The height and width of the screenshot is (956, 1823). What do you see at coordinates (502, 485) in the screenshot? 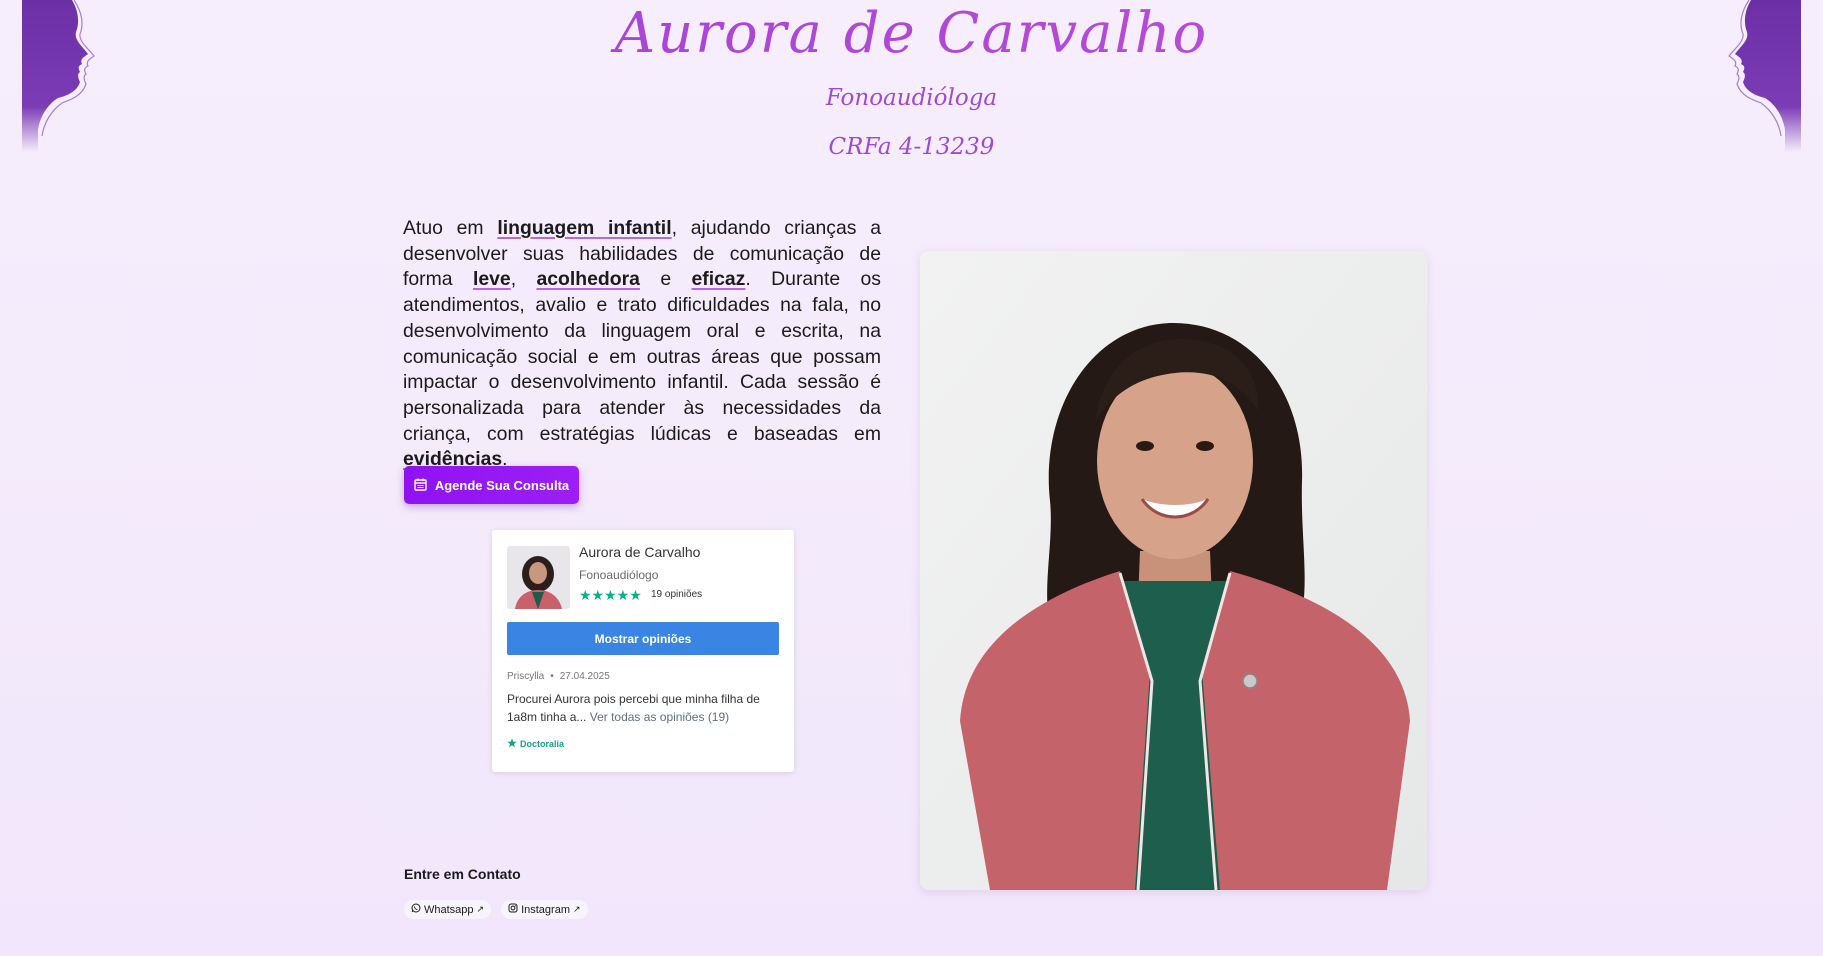
I see `schedule-appointment-label: Agende Sua Consulta` at bounding box center [502, 485].